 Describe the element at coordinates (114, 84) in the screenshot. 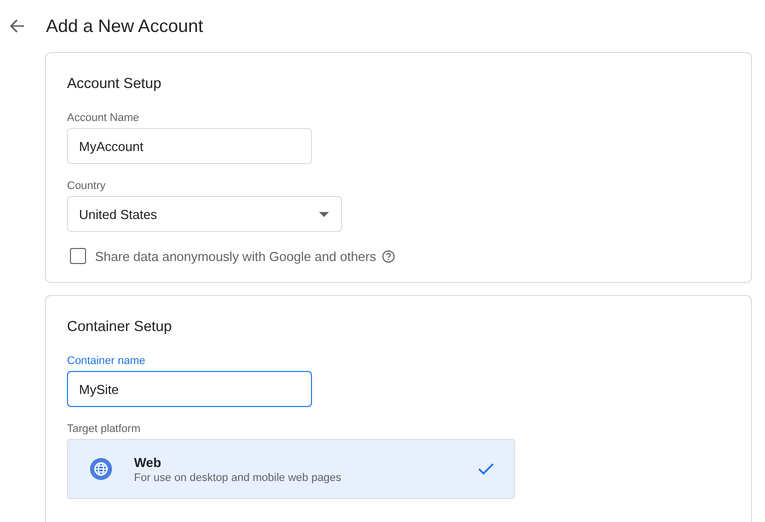

I see `section-title: Account Setup` at that location.